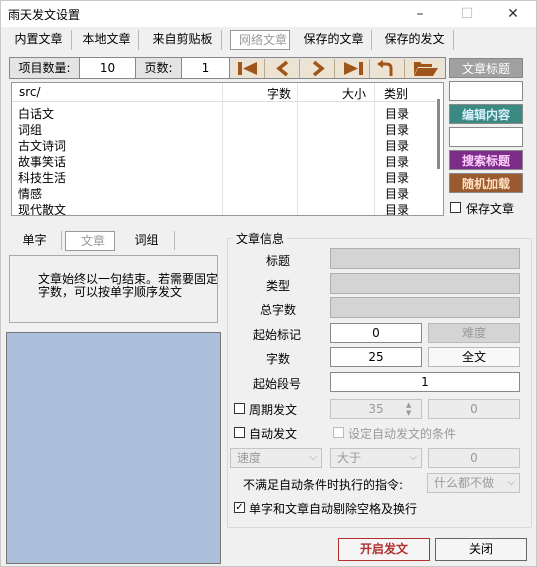  I want to click on tab-network: 网络文章, so click(260, 40).